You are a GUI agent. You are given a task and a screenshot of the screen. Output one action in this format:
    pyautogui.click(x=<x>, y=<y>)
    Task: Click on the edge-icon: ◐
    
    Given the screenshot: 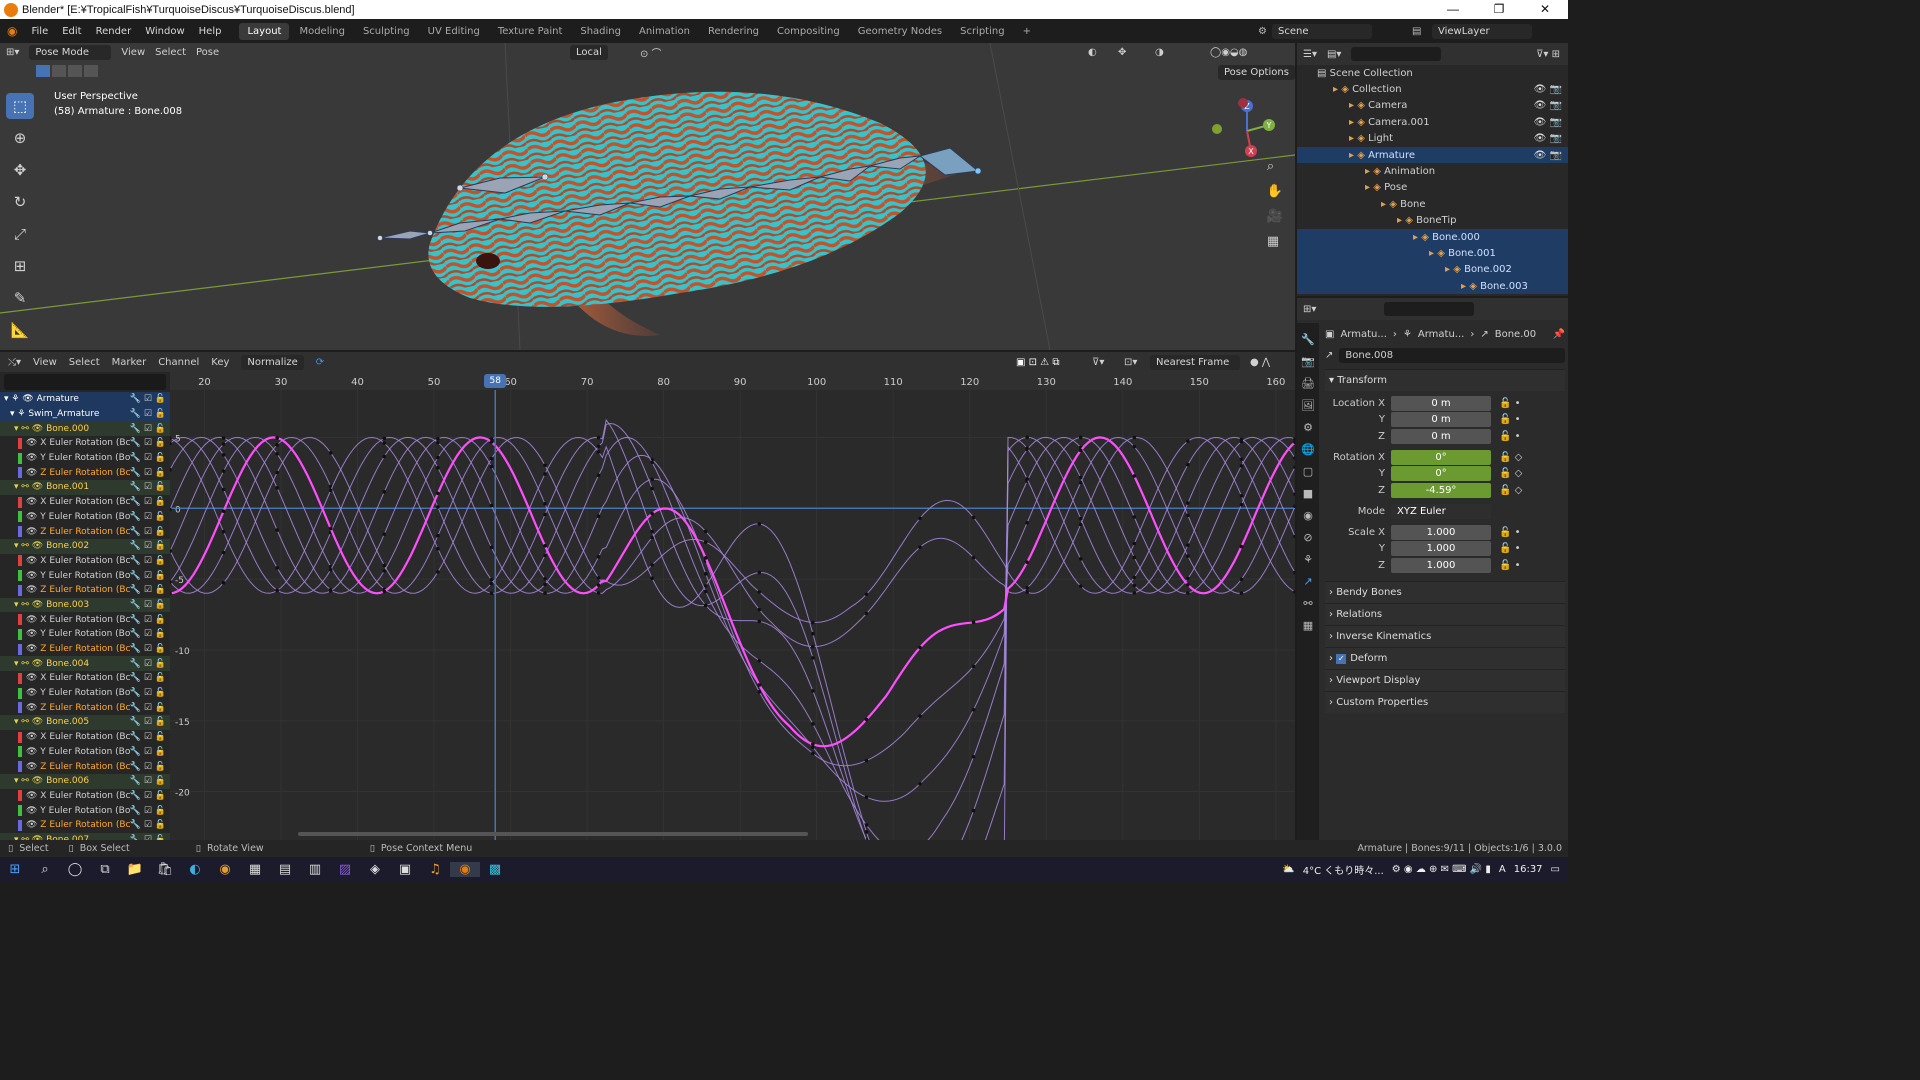 What is the action you would take?
    pyautogui.click(x=195, y=869)
    